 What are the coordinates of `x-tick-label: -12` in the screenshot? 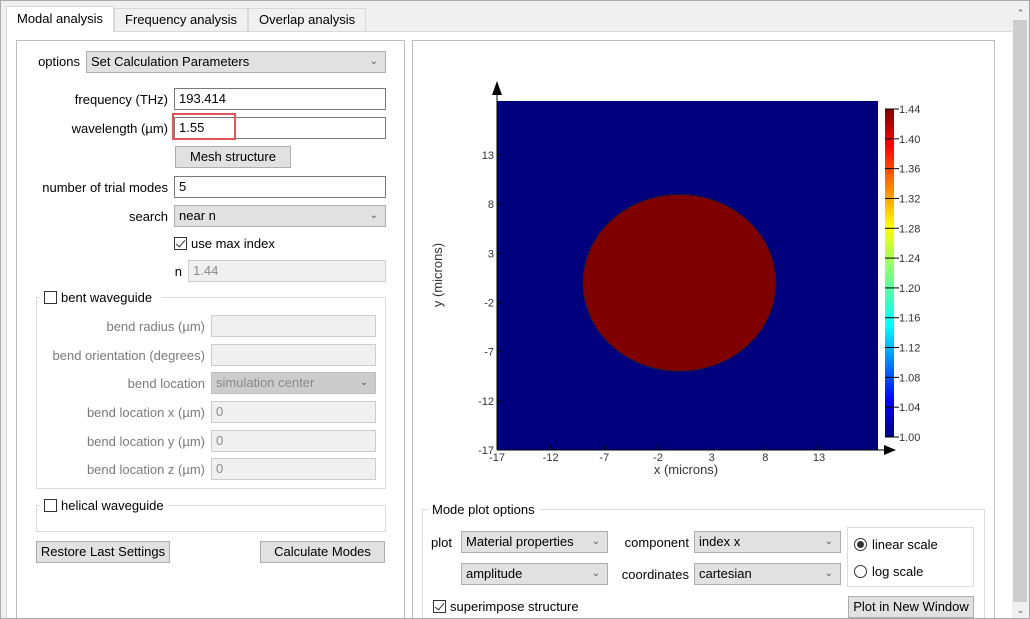 It's located at (551, 458).